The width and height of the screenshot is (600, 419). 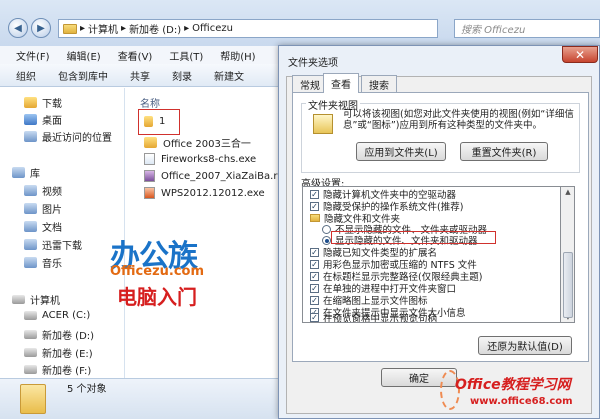 I want to click on sidebar-item-documents: 文档, so click(x=43, y=226).